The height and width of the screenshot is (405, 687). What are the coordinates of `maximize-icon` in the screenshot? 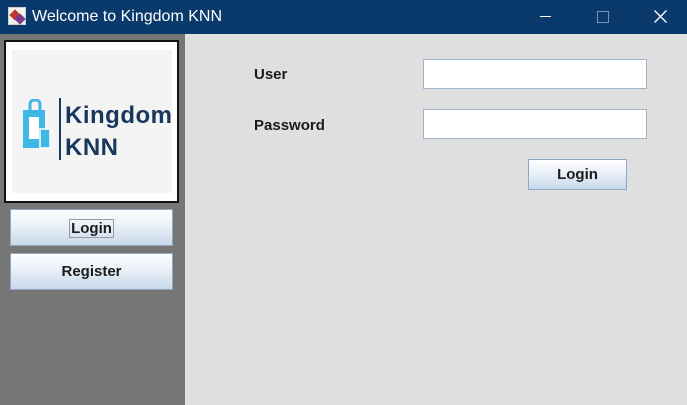 It's located at (603, 17).